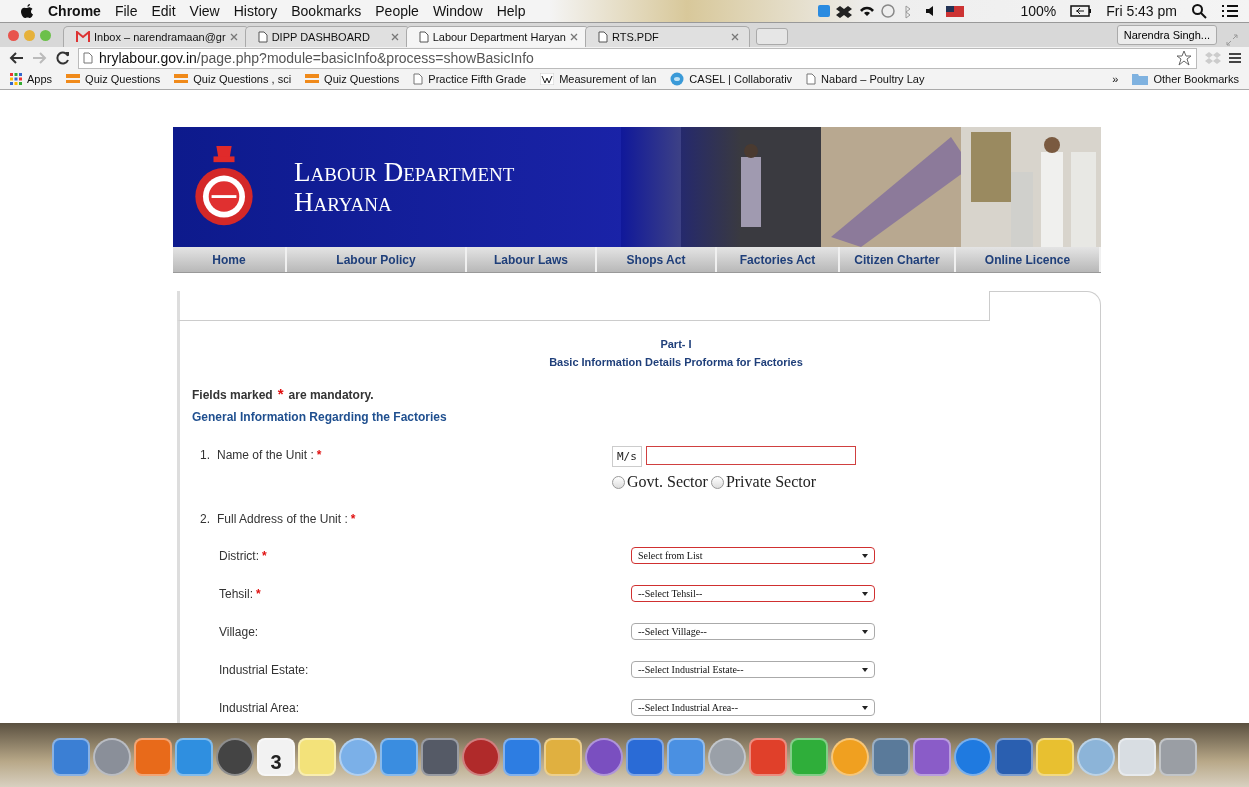 The height and width of the screenshot is (787, 1249). I want to click on field-label: Village:, so click(239, 632).